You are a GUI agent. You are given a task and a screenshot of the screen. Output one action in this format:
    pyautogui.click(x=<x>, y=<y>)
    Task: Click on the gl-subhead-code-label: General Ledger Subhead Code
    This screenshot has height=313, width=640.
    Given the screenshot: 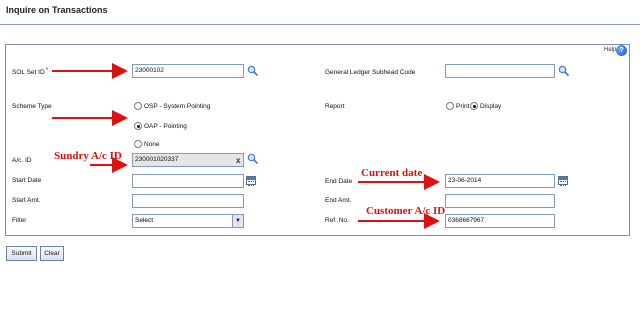 What is the action you would take?
    pyautogui.click(x=370, y=72)
    